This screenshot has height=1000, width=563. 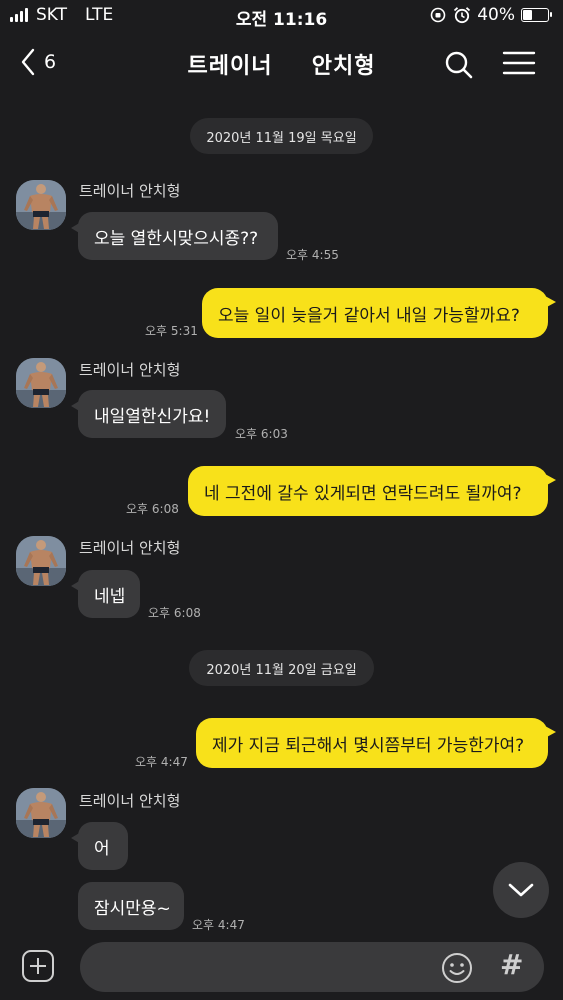 What do you see at coordinates (105, 594) in the screenshot?
I see `incoming-message: 네넵` at bounding box center [105, 594].